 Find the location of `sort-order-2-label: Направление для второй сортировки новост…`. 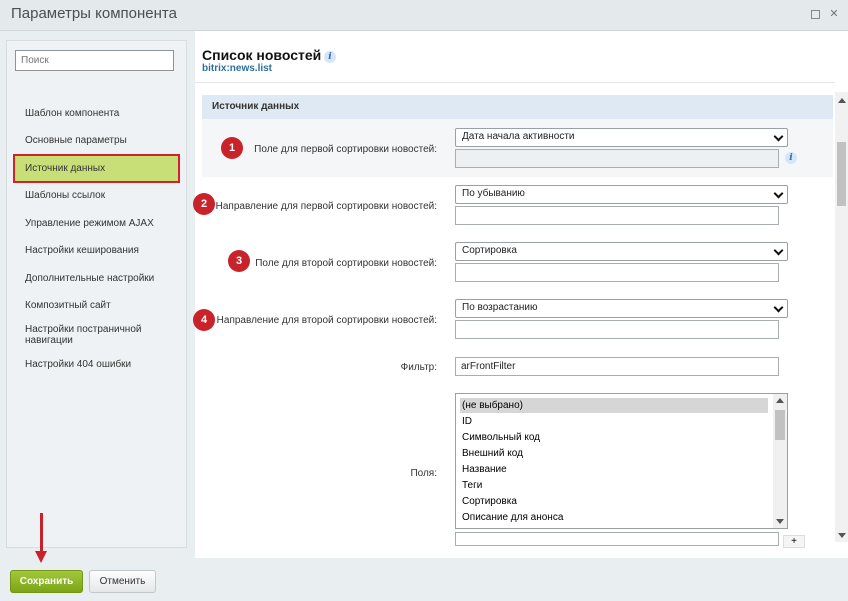

sort-order-2-label: Направление для второй сортировки новост… is located at coordinates (326, 320).